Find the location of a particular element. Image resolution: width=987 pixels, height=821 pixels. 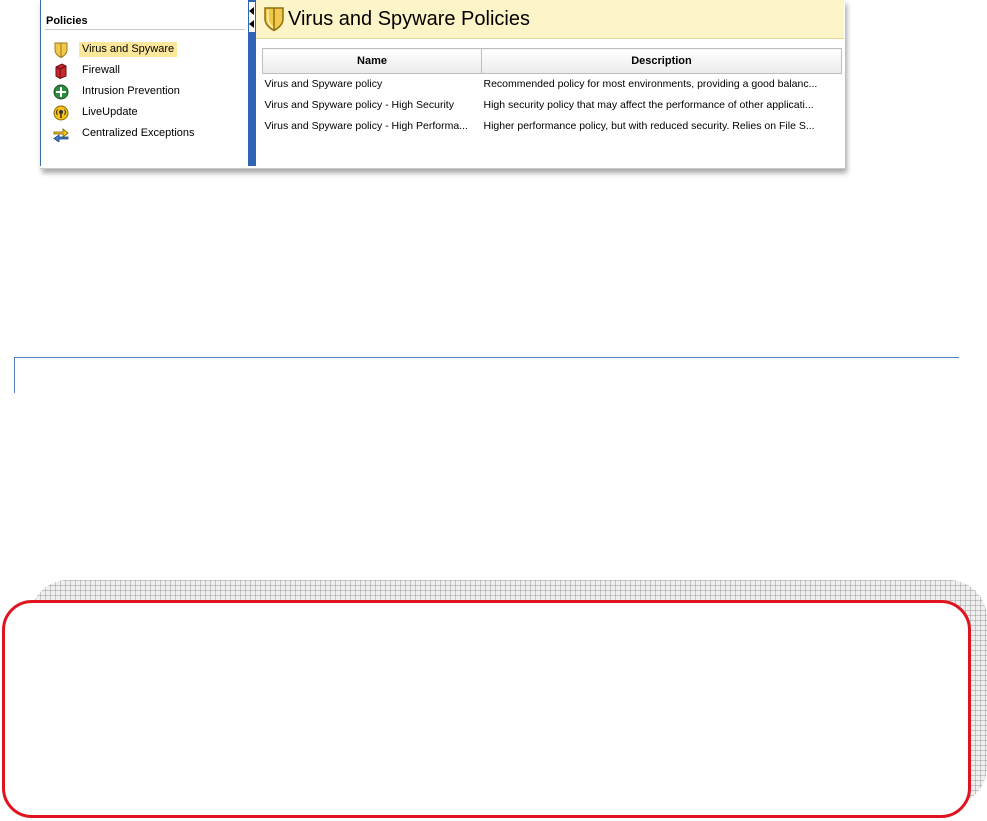

sidebar-item-label: Centralized Exceptions is located at coordinates (138, 133).